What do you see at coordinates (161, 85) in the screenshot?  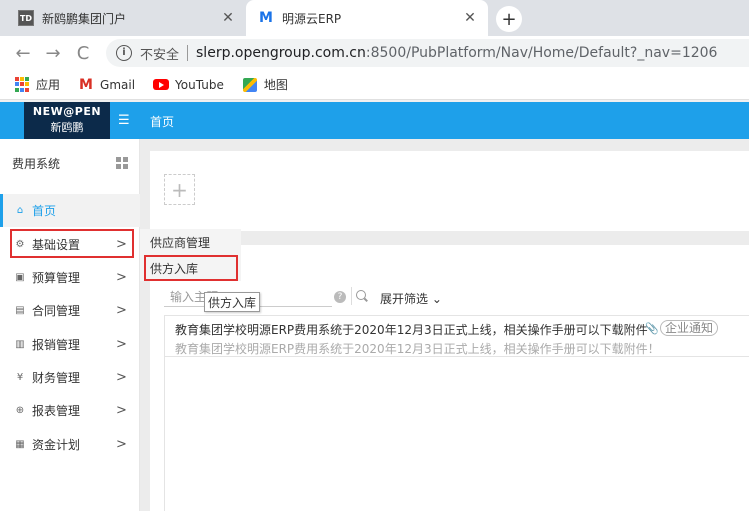 I see `youtube-icon` at bounding box center [161, 85].